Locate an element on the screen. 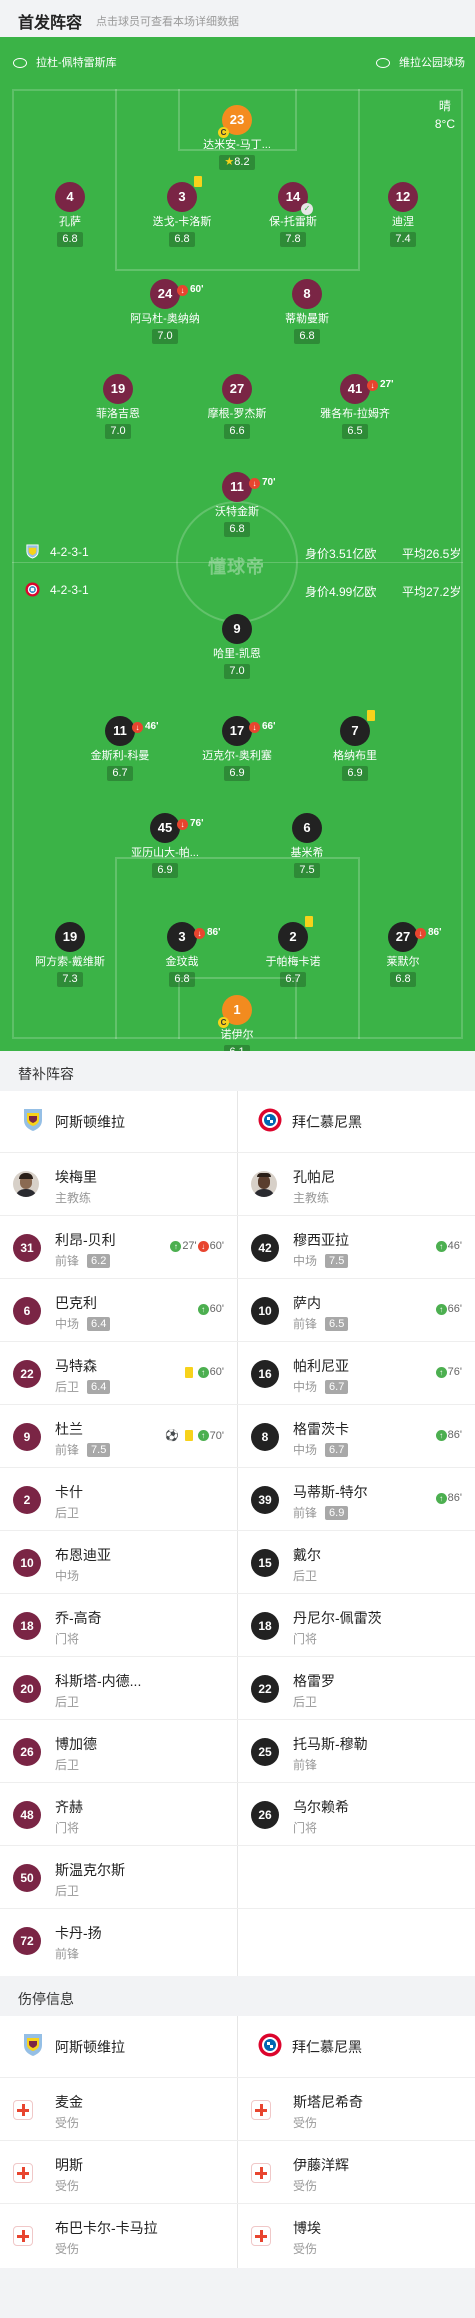 This screenshot has height=2318, width=475. player-rating: 6.6 is located at coordinates (237, 431).